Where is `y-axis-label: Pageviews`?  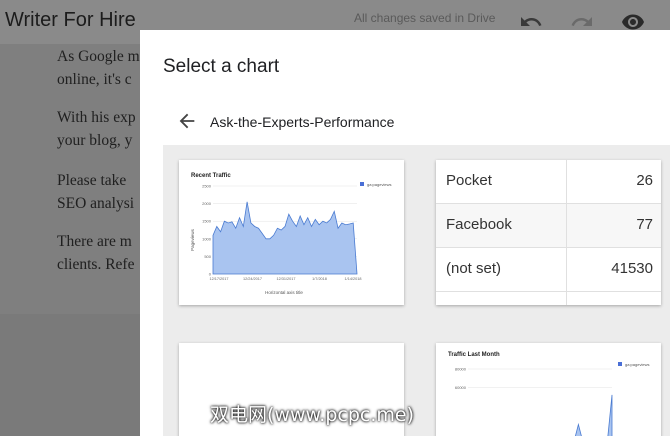 y-axis-label: Pageviews is located at coordinates (192, 239).